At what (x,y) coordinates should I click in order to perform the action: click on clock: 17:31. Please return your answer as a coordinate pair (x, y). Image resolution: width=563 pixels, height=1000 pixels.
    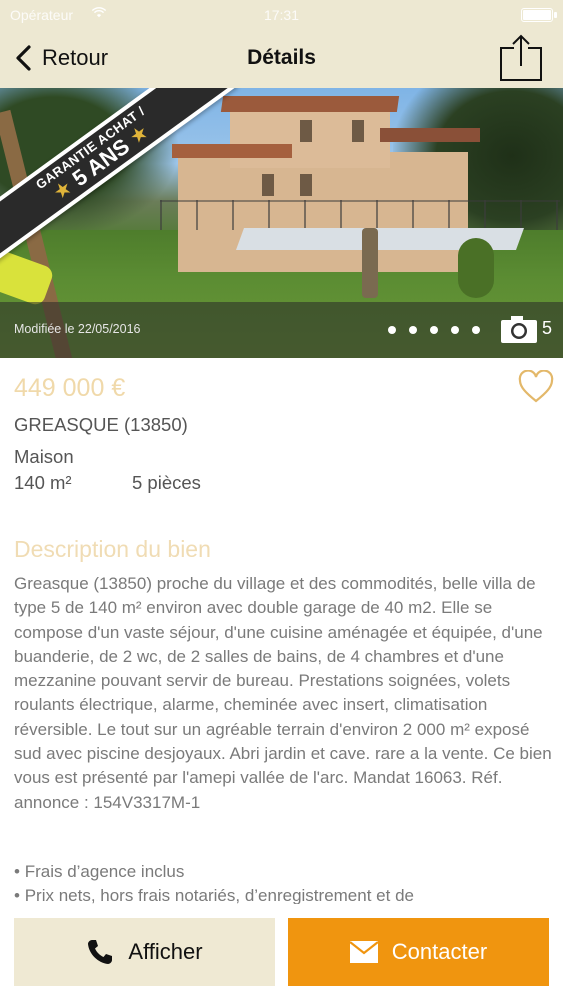
    Looking at the image, I should click on (281, 15).